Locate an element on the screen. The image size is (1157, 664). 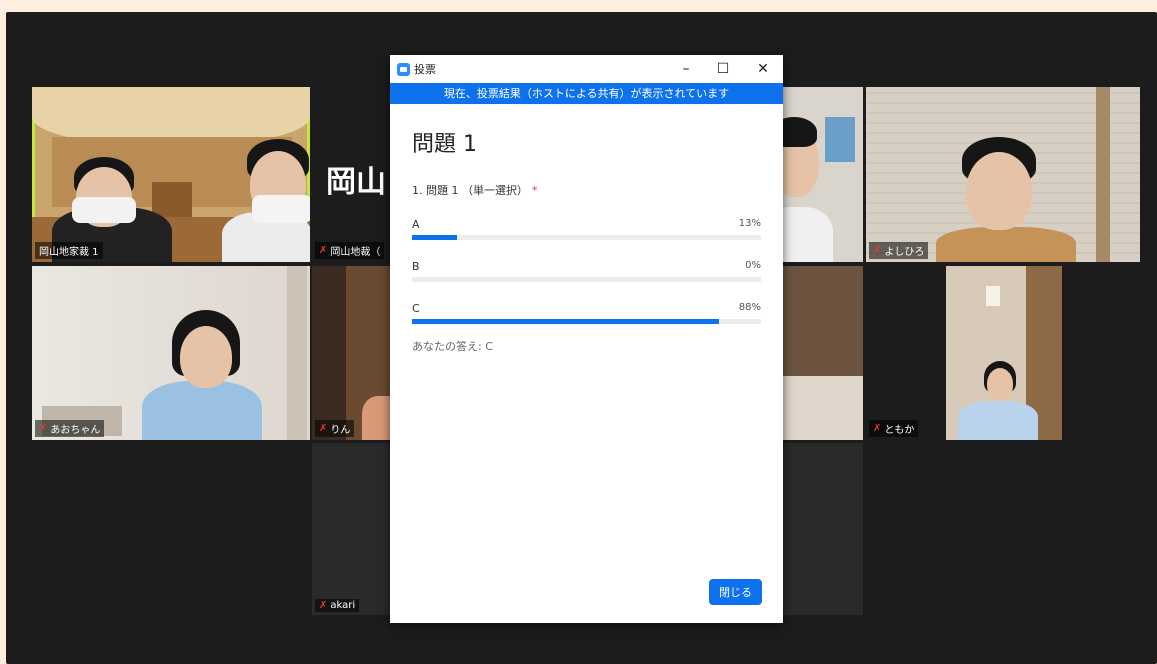
participant-name-tag: ✗ ともか is located at coordinates (894, 428).